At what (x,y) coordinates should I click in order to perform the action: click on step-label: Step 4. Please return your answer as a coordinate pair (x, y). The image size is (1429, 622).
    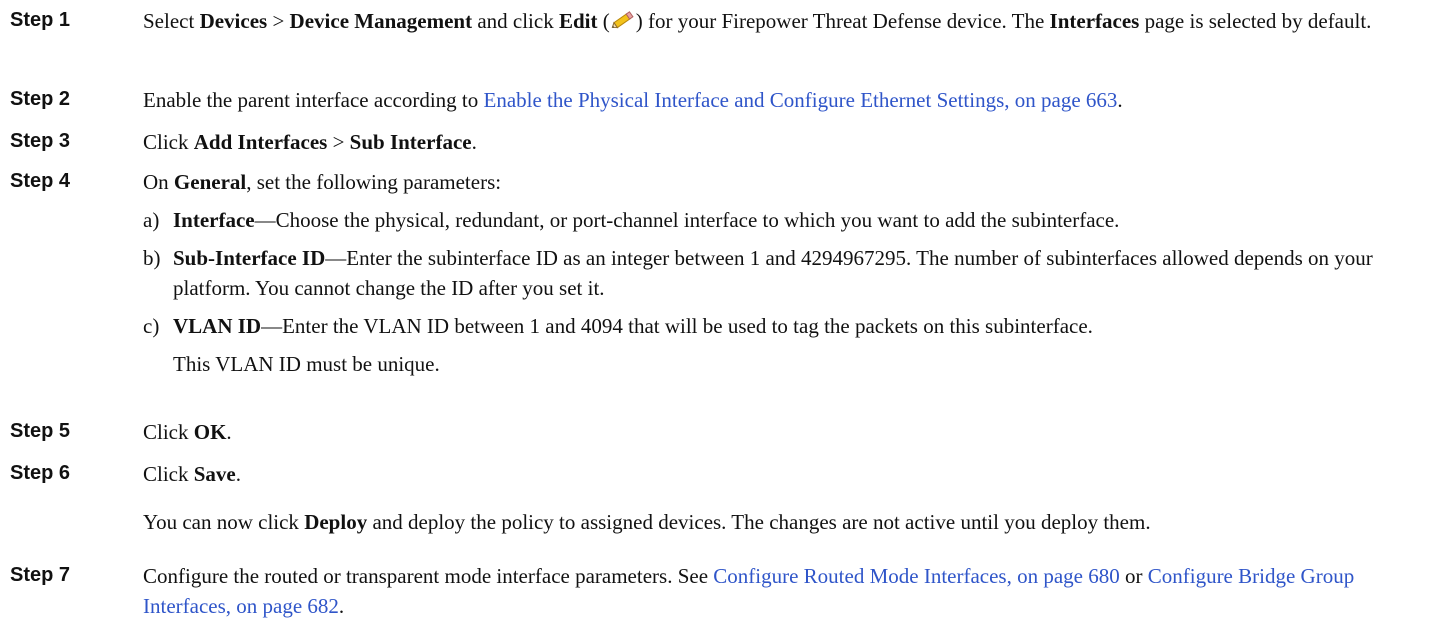
    Looking at the image, I should click on (40, 181).